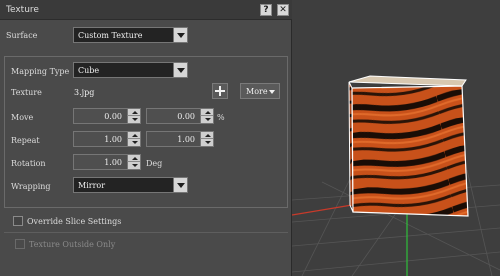 Image resolution: width=500 pixels, height=276 pixels. What do you see at coordinates (92, 185) in the screenshot?
I see `wrapping-value: Mirror` at bounding box center [92, 185].